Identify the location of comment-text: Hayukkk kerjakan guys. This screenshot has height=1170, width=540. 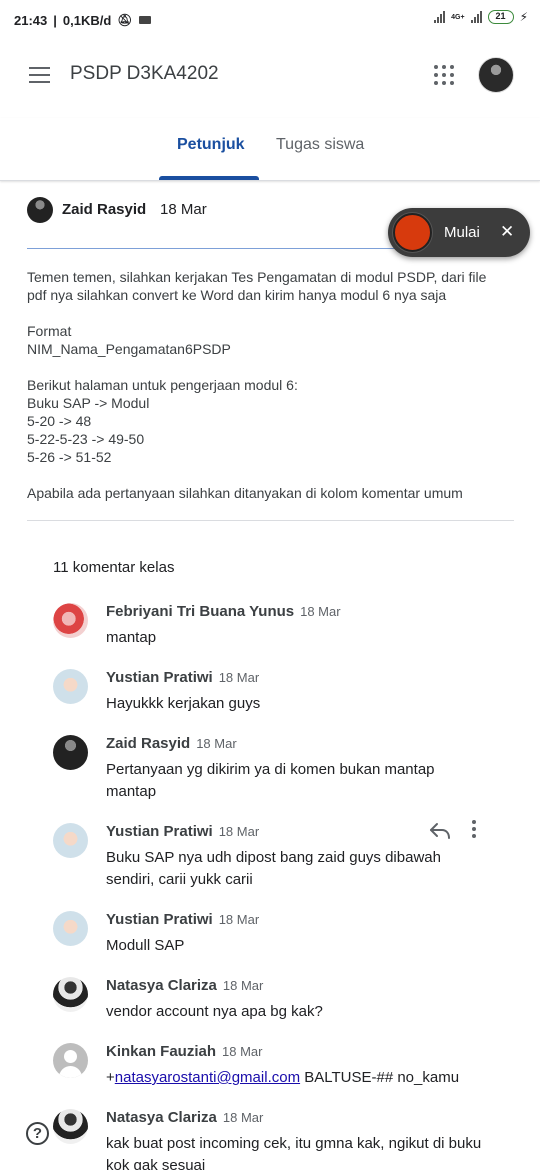
(183, 703).